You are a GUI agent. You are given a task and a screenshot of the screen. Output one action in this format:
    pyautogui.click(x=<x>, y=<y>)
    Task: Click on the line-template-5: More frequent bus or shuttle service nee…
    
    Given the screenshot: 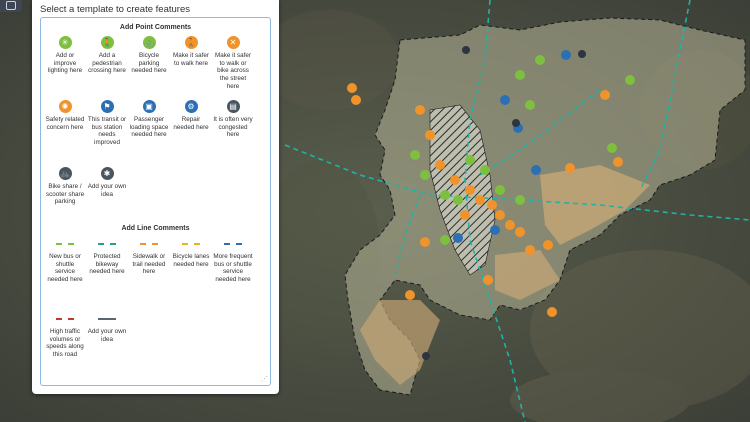 What is the action you would take?
    pyautogui.click(x=233, y=262)
    